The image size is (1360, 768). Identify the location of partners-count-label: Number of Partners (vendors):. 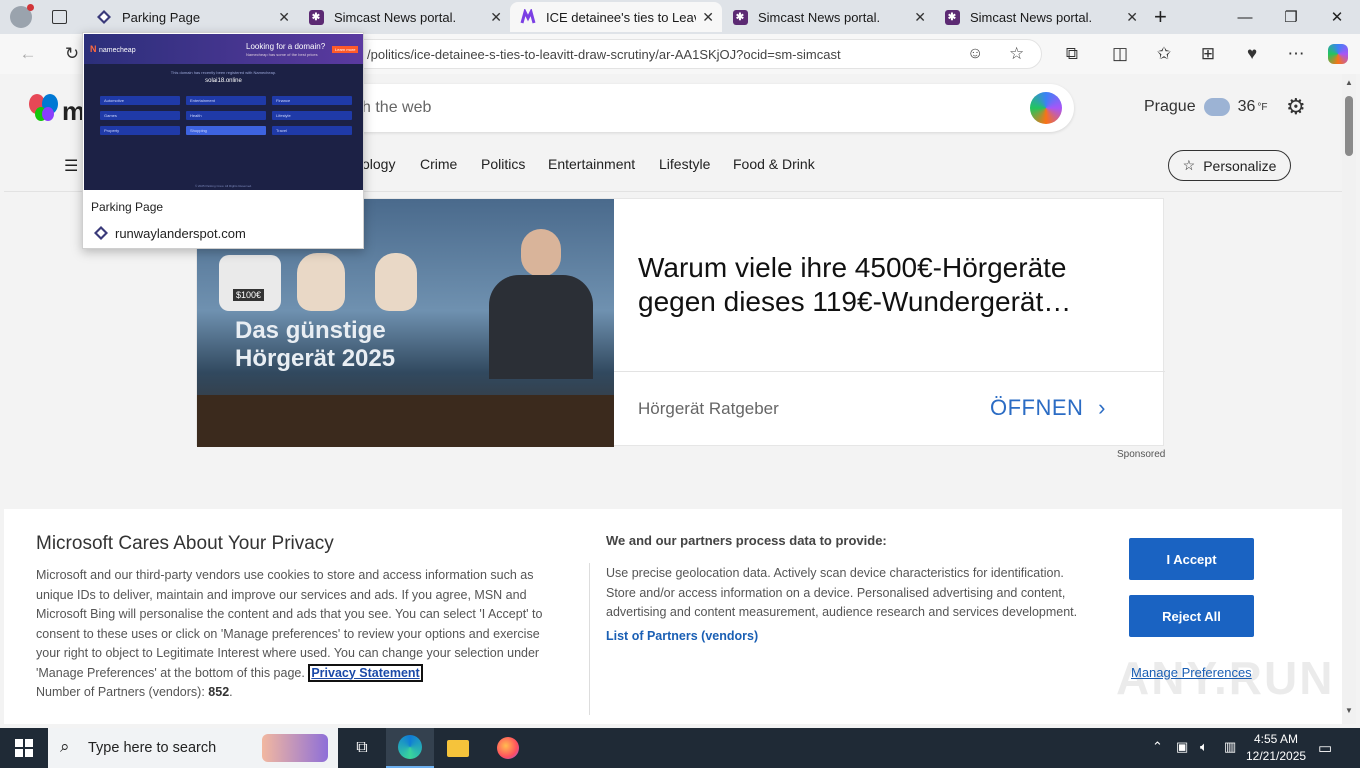
(120, 692).